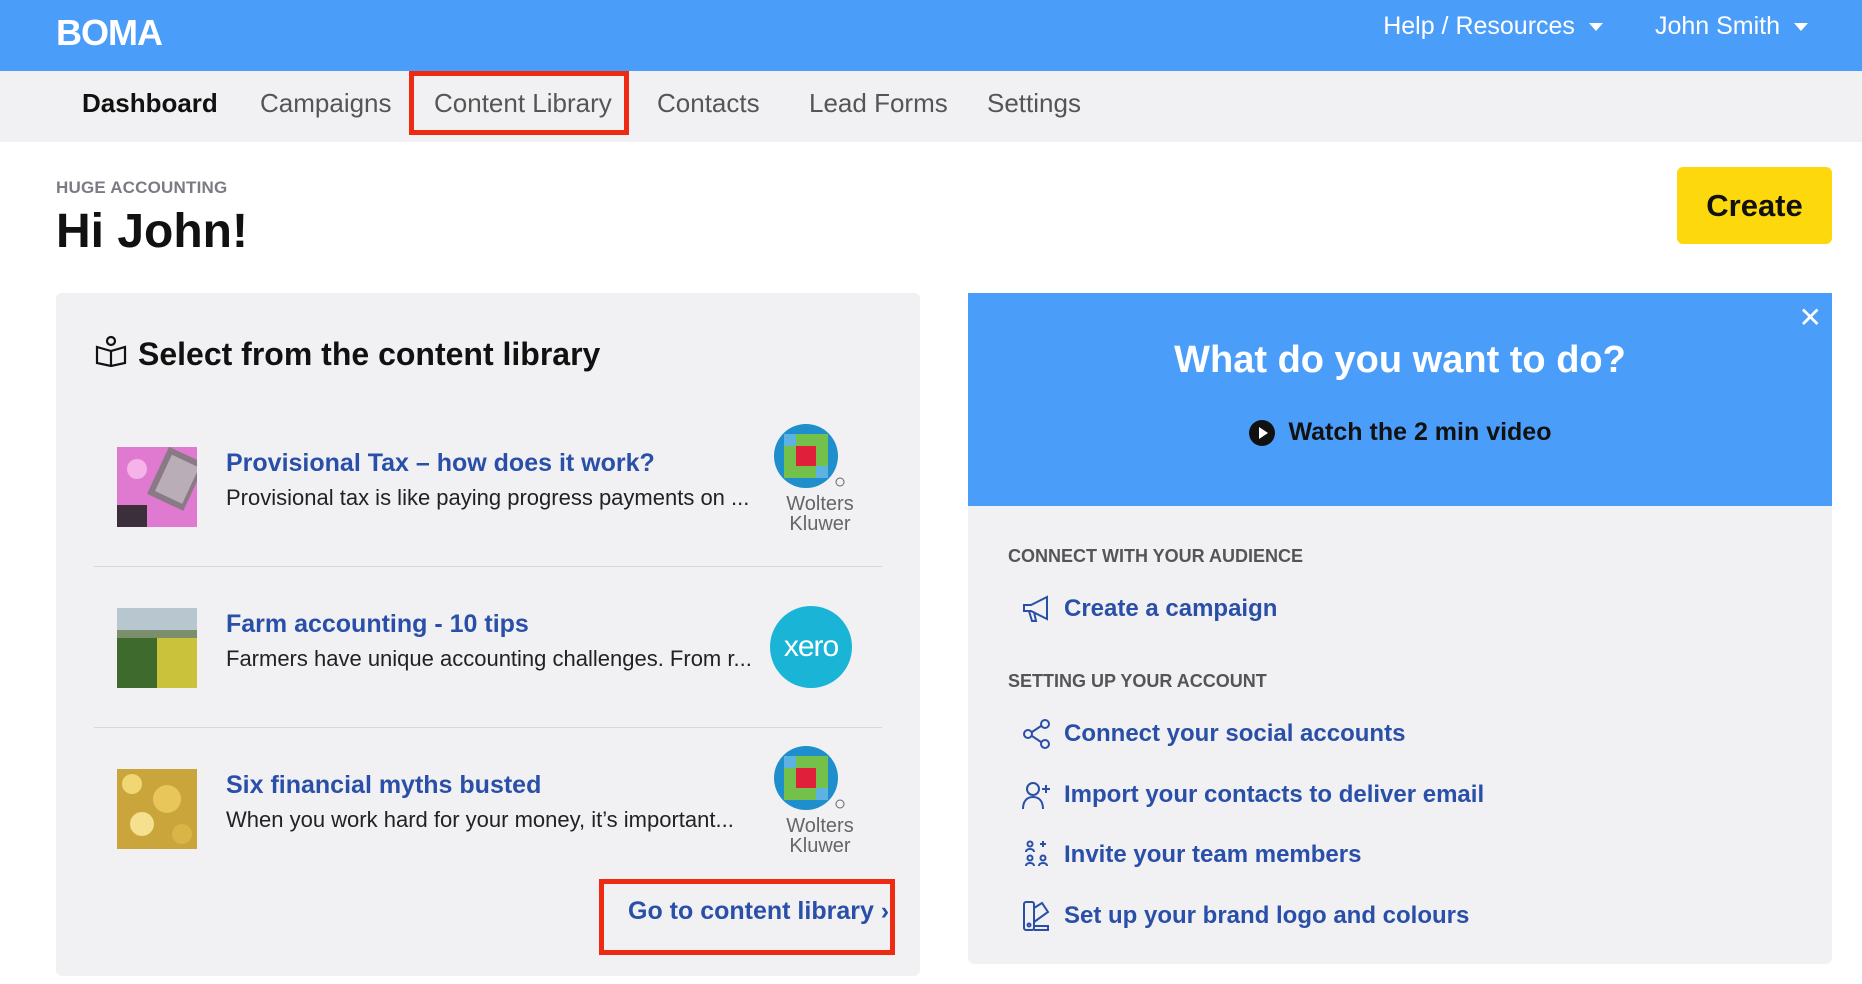 The image size is (1862, 984). Describe the element at coordinates (109, 33) in the screenshot. I see `boma-logo: BOMA` at that location.